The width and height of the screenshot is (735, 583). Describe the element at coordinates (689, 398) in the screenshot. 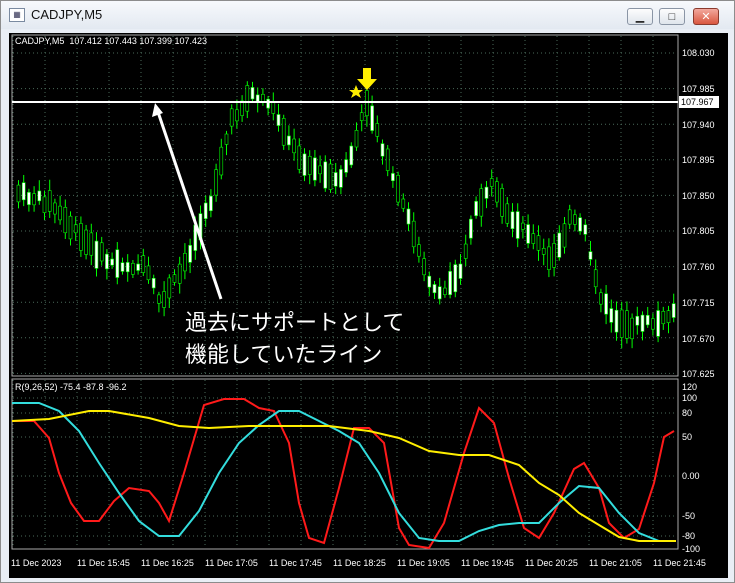

I see `indicator-tick: 100` at that location.